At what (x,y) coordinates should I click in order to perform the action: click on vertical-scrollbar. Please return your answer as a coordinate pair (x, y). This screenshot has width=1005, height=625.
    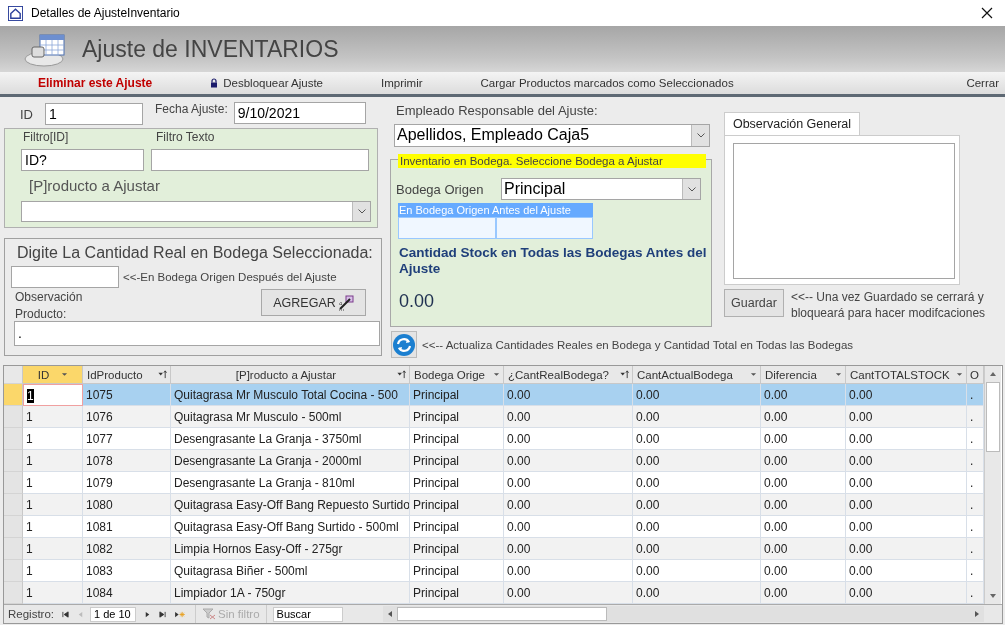
    Looking at the image, I should click on (992, 485).